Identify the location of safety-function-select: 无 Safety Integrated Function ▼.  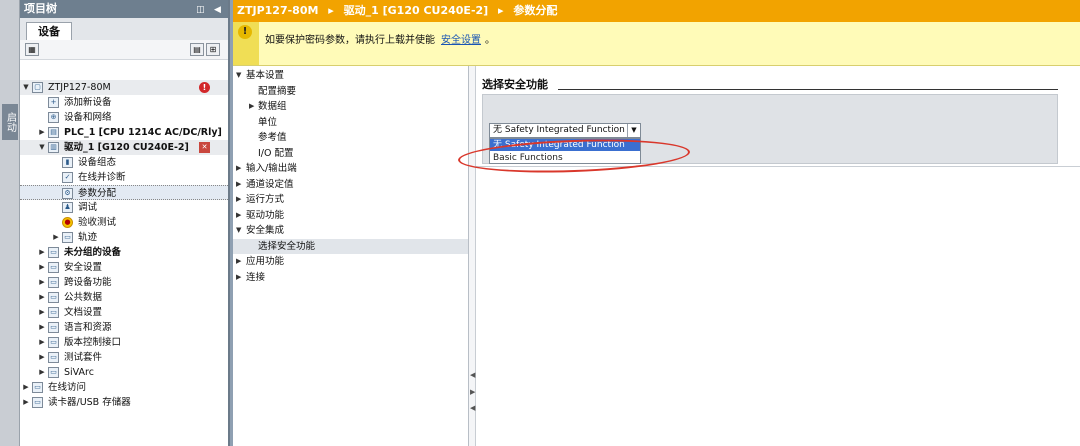
(565, 130).